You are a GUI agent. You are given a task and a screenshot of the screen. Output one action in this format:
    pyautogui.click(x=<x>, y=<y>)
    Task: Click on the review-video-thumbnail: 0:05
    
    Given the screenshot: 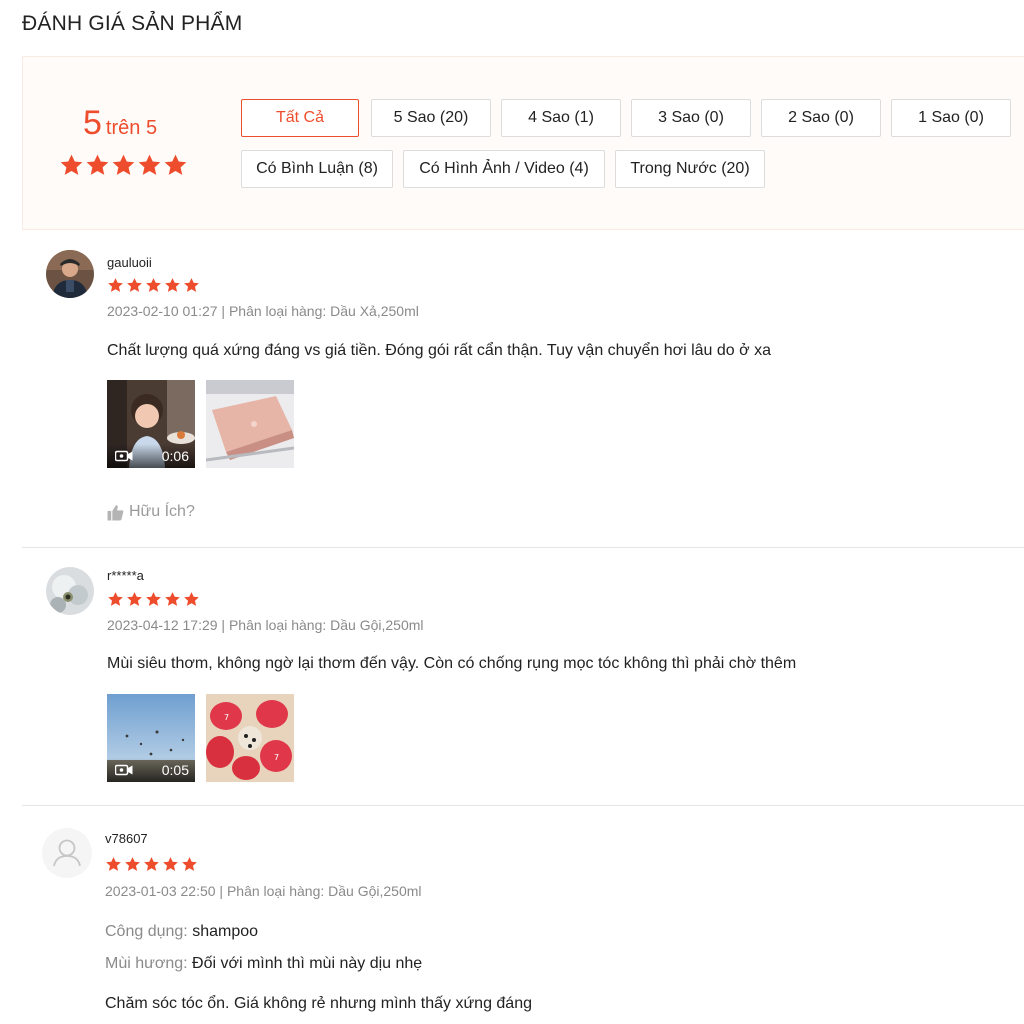 What is the action you would take?
    pyautogui.click(x=151, y=738)
    